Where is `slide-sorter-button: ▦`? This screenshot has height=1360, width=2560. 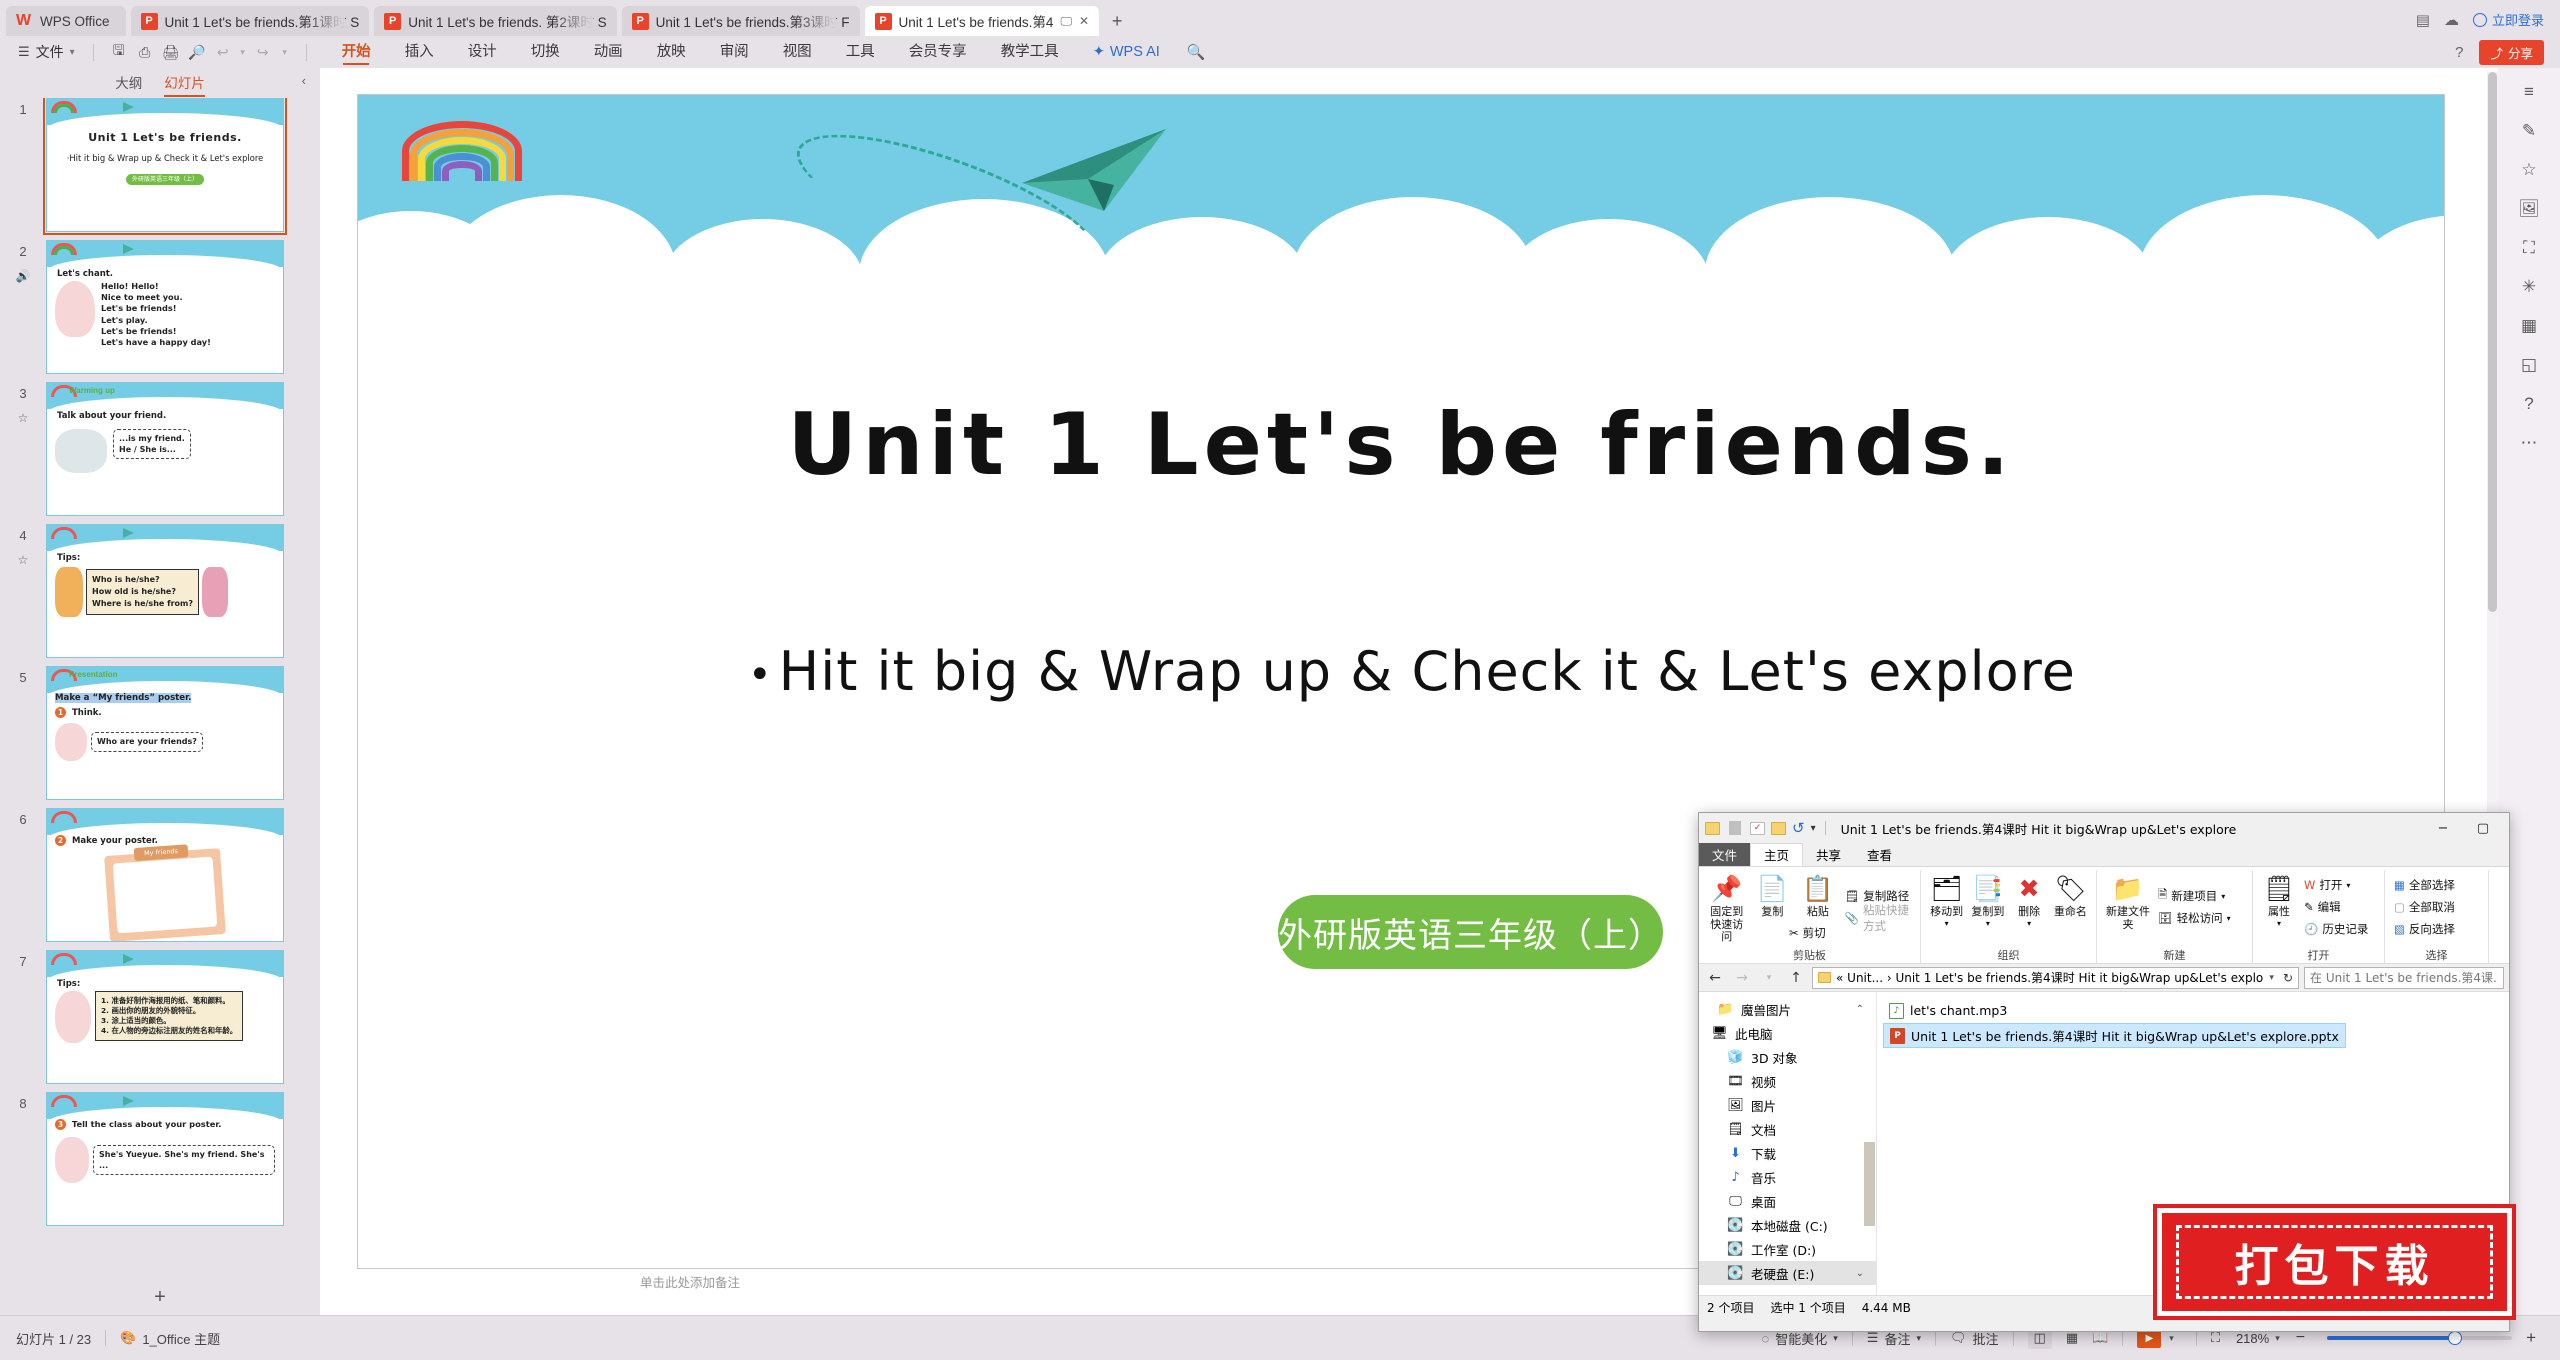 slide-sorter-button: ▦ is located at coordinates (2072, 1338).